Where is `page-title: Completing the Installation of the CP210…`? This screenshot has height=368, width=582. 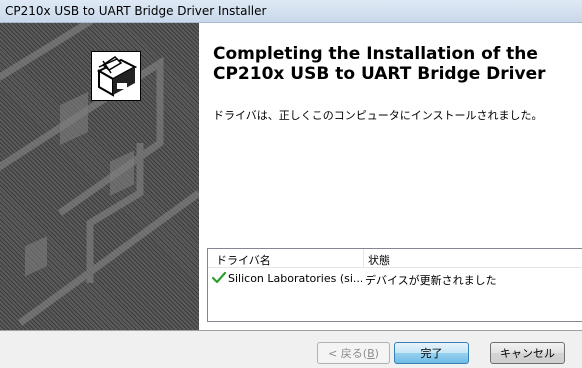
page-title: Completing the Installation of the CP210… is located at coordinates (379, 64).